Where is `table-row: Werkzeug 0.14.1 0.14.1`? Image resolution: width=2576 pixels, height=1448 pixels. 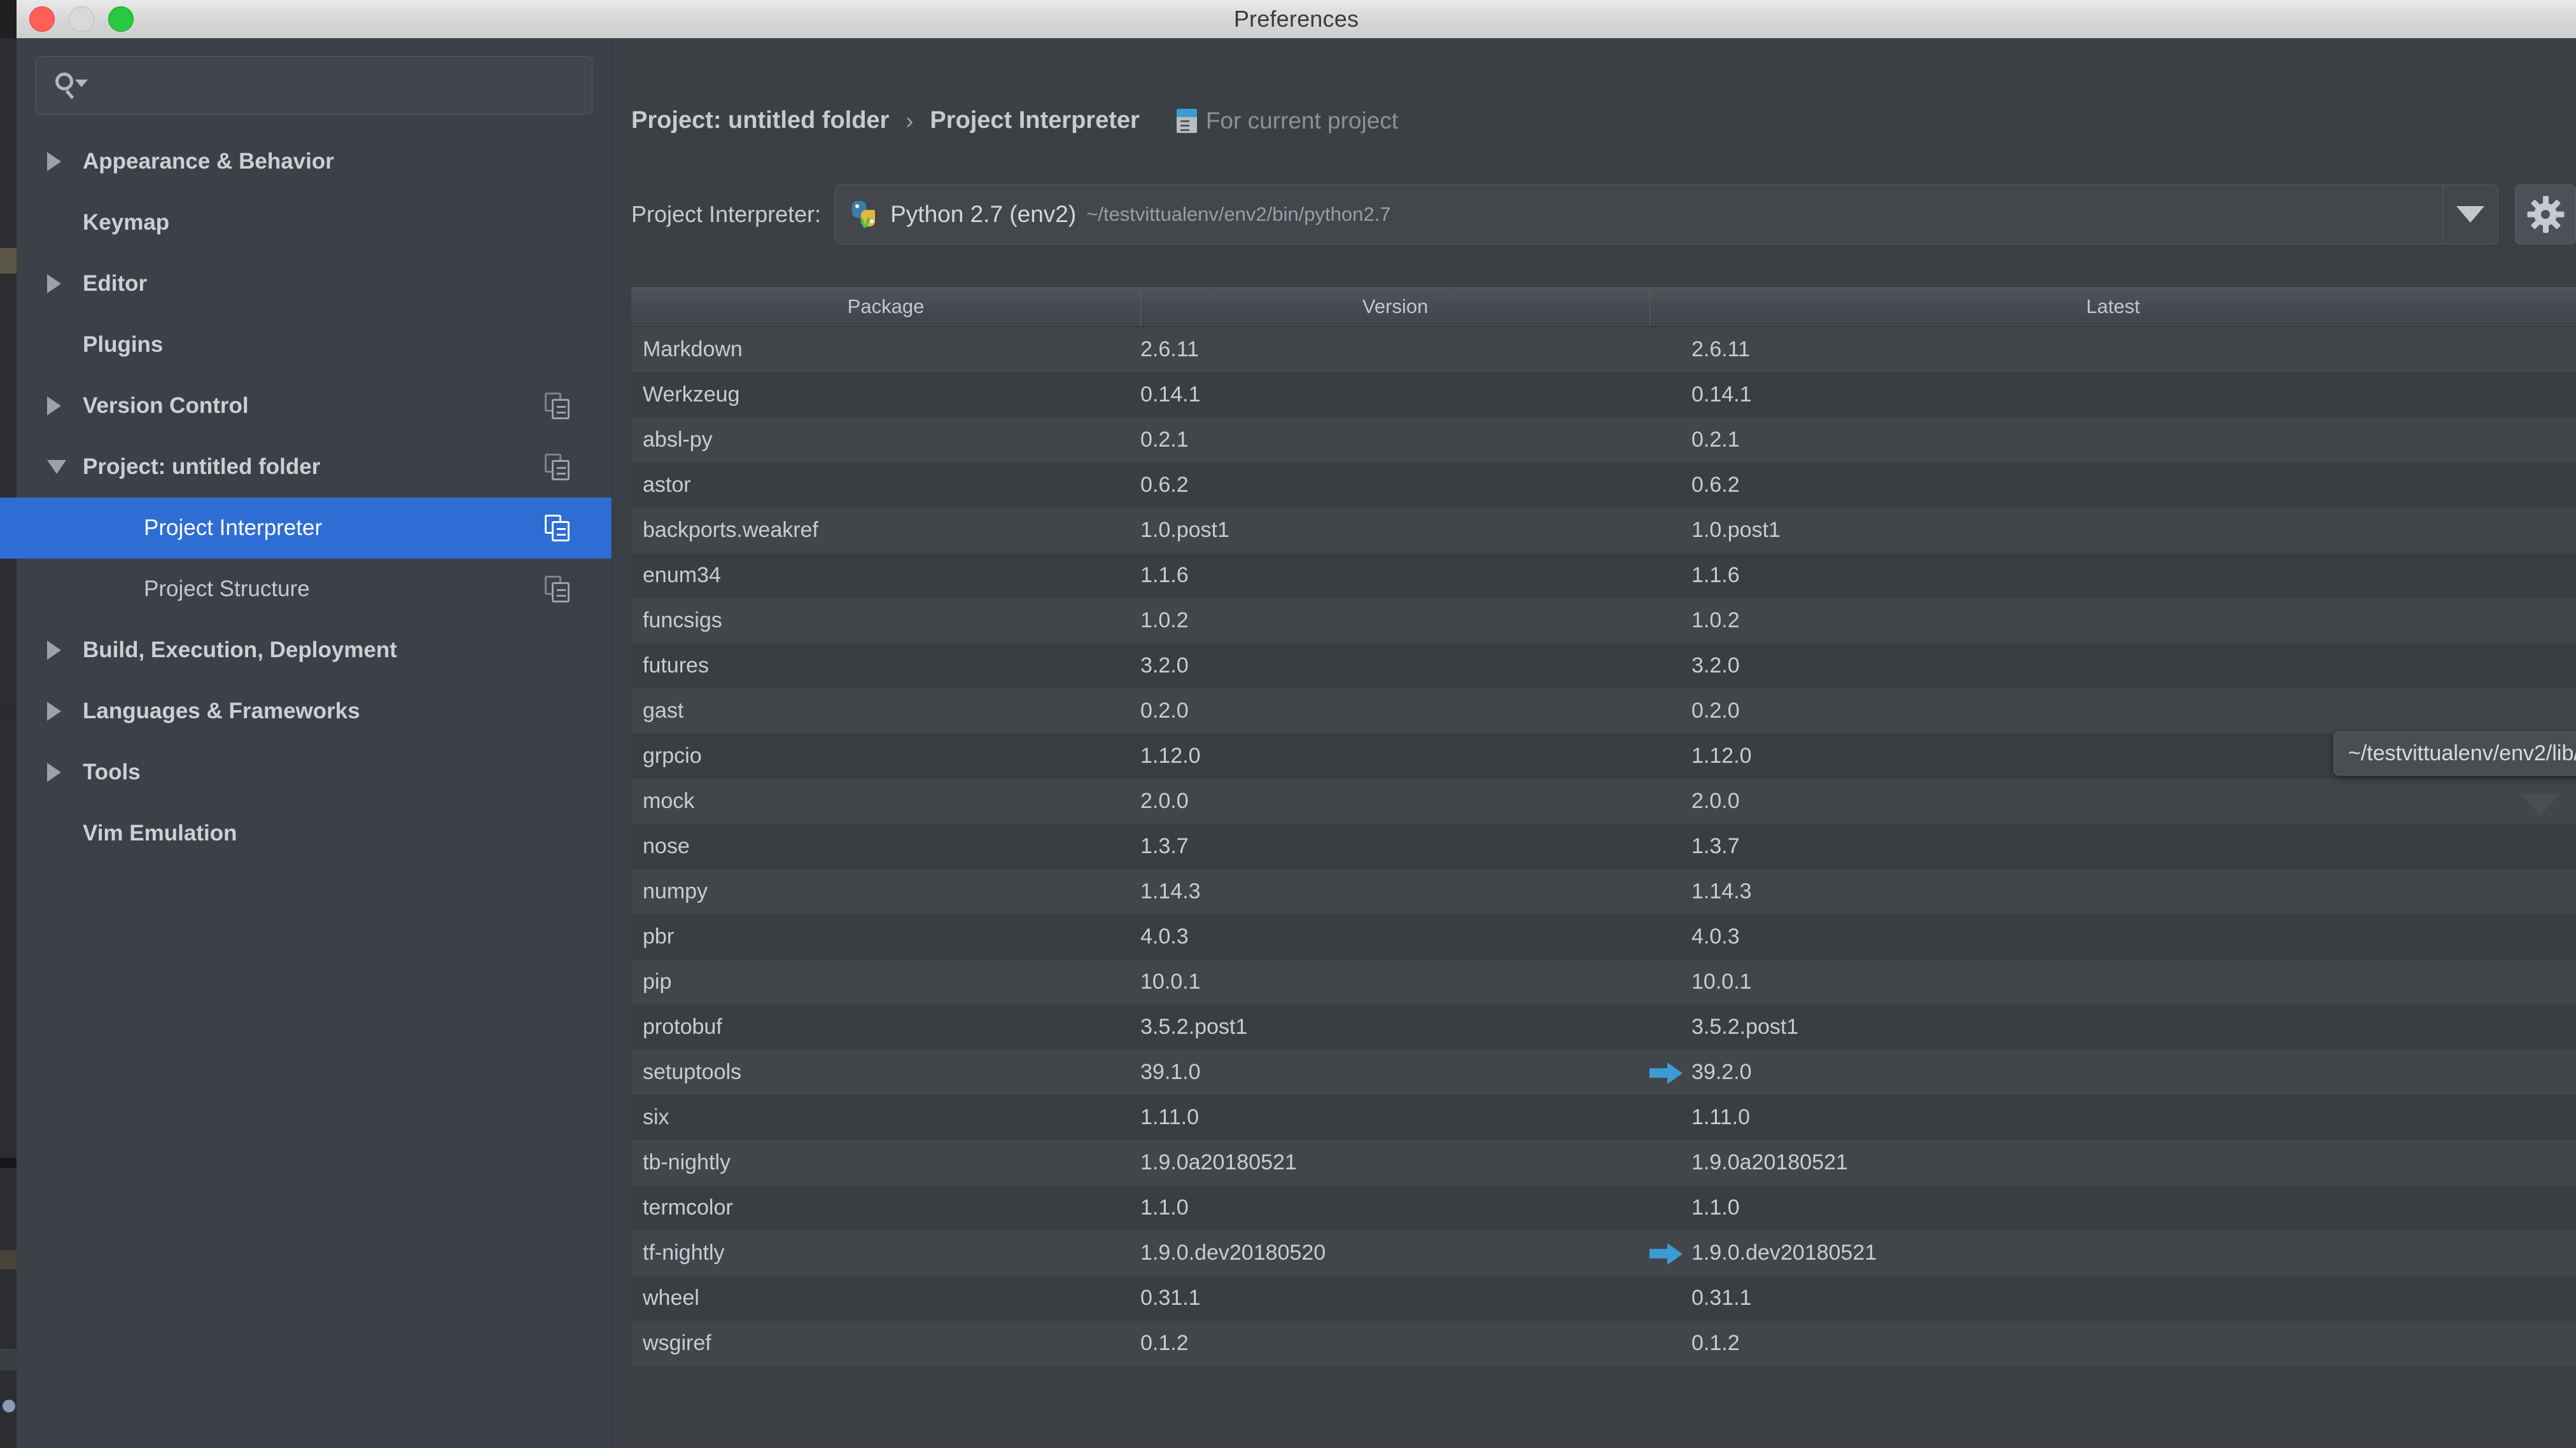
table-row: Werkzeug 0.14.1 0.14.1 is located at coordinates (1603, 394).